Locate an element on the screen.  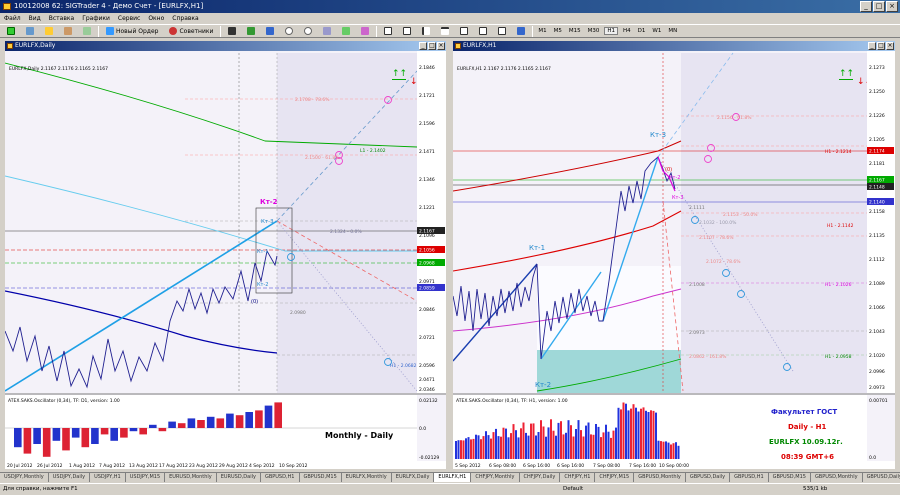
tf-h4: H4 is located at coordinates (627, 31).